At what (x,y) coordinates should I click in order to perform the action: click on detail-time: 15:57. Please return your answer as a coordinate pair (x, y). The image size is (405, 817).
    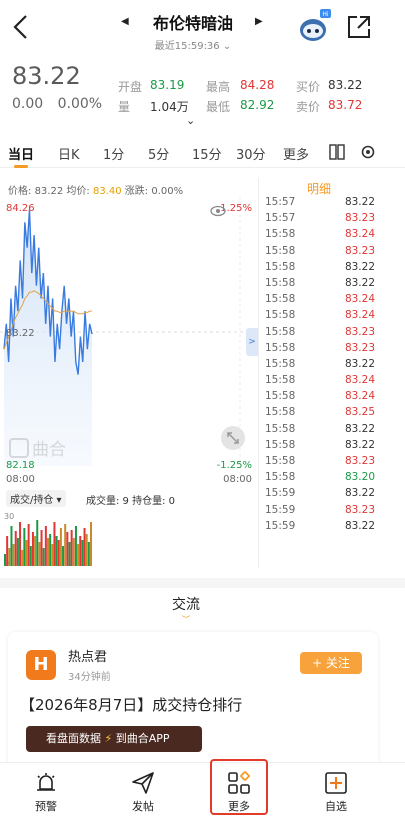
    Looking at the image, I should click on (280, 218).